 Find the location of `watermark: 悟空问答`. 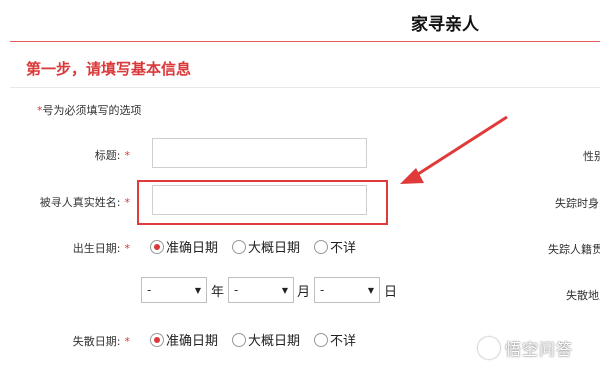

watermark: 悟空问答 is located at coordinates (525, 348).